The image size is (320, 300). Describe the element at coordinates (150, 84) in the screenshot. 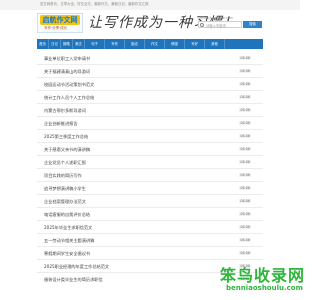

I see `list-item: 校园运动节活动策划书范文 06-06` at that location.